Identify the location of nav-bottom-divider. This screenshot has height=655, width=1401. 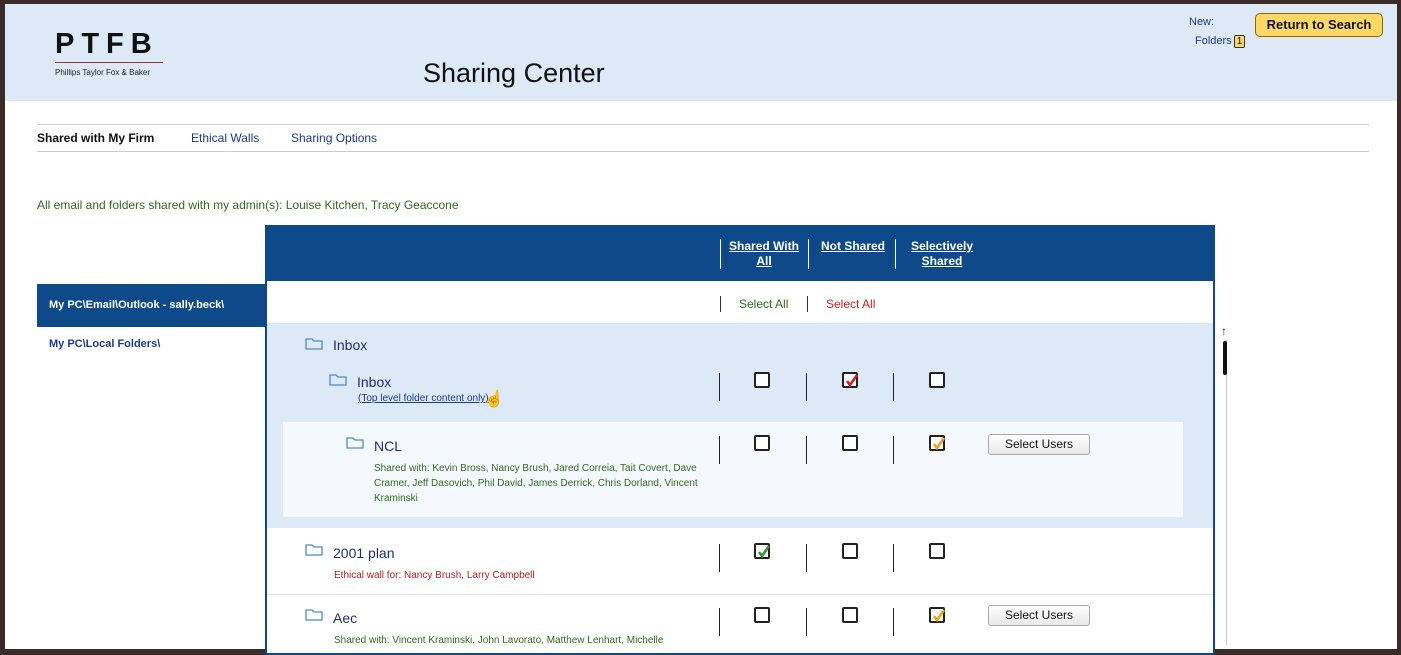
(703, 151).